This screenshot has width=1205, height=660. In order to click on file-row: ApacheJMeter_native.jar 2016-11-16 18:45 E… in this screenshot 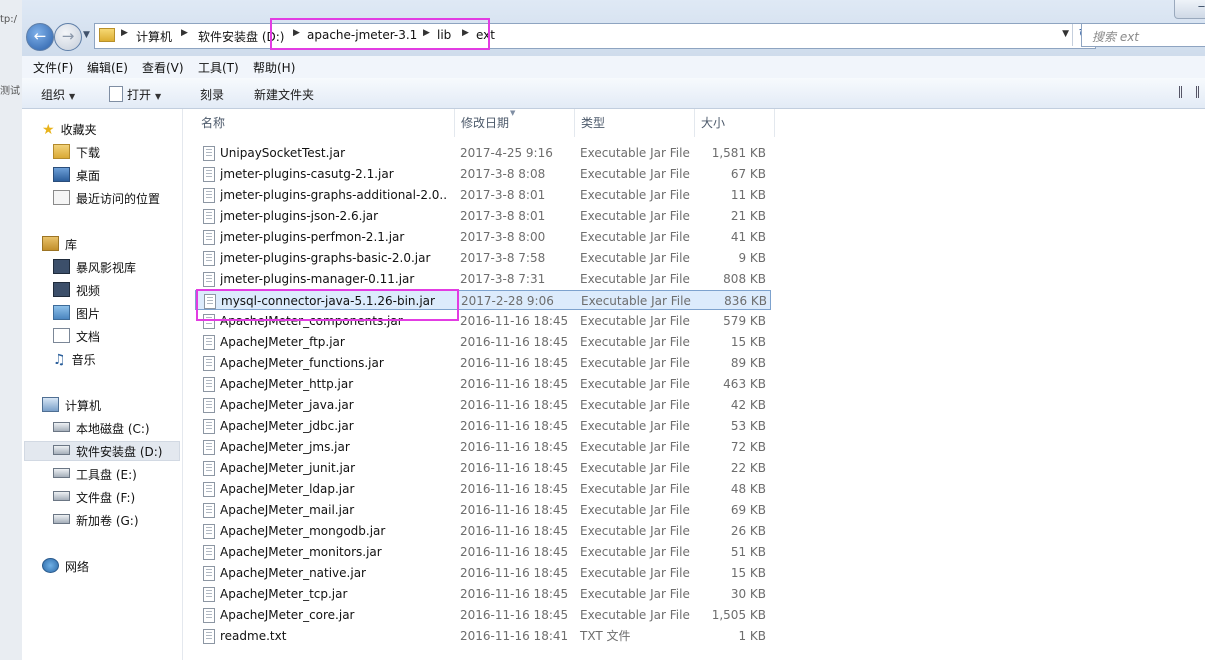, I will do `click(483, 573)`.